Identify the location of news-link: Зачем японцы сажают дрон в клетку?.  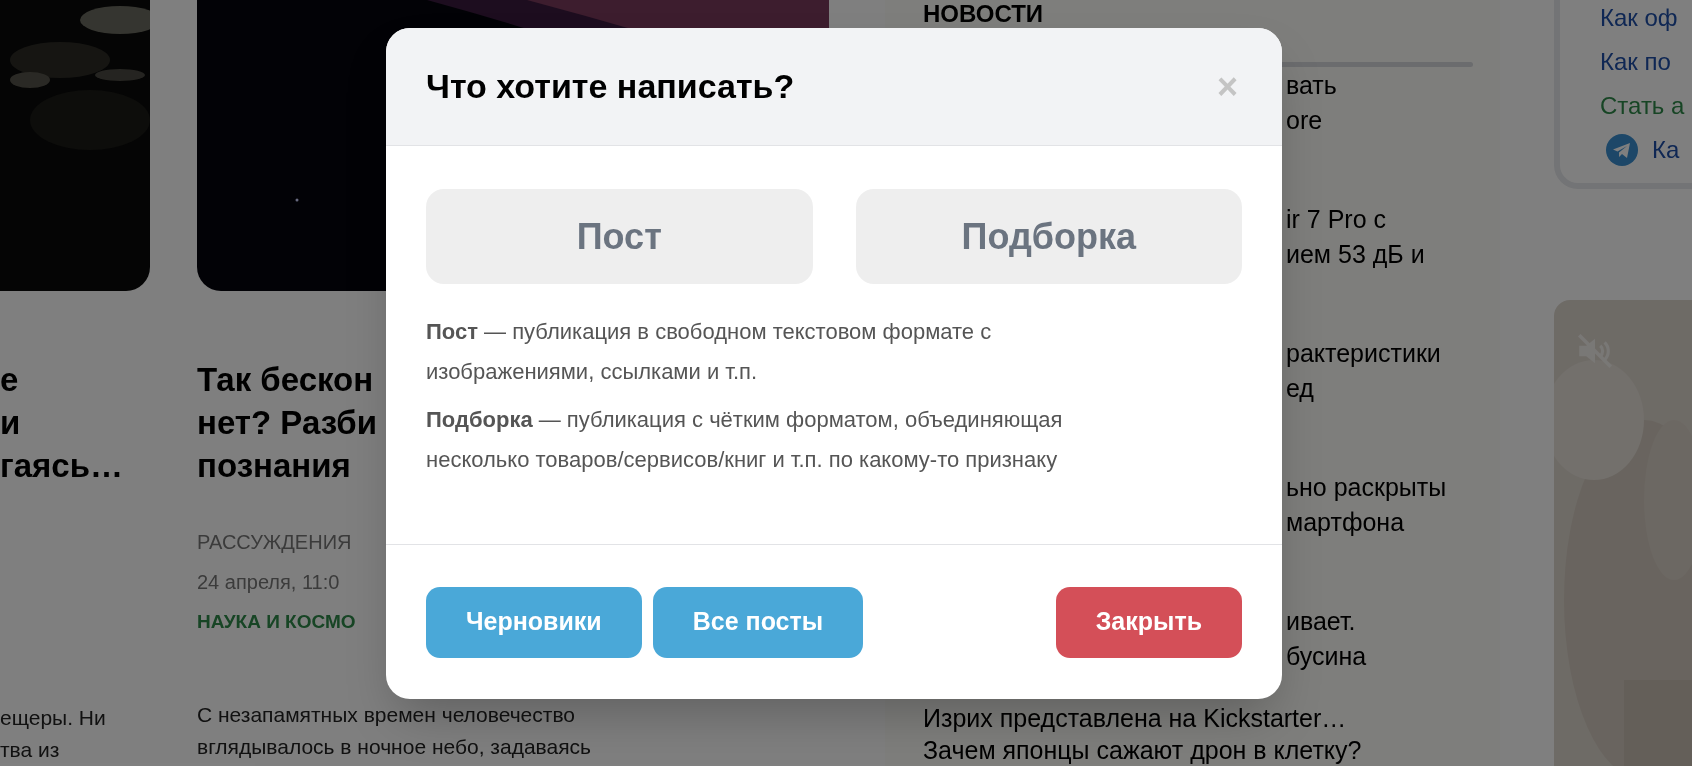
(1211, 750).